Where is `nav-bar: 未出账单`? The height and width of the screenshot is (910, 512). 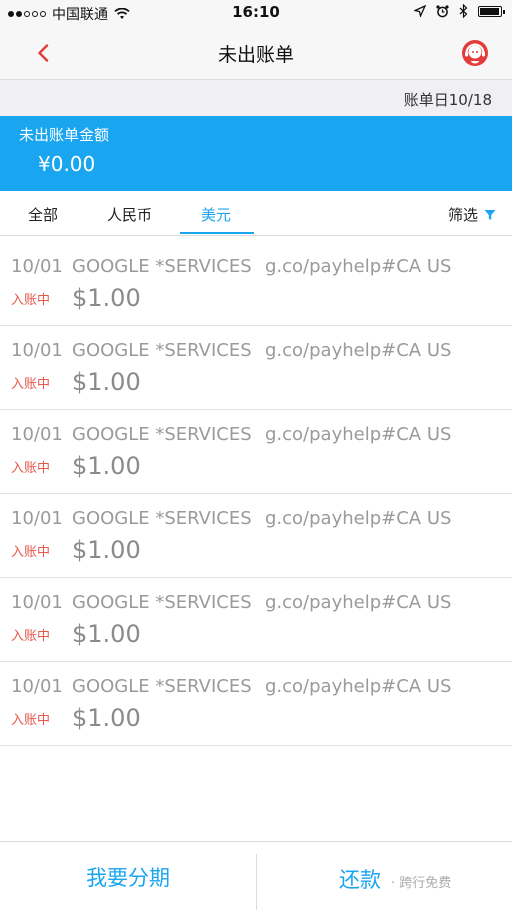 nav-bar: 未出账单 is located at coordinates (256, 53).